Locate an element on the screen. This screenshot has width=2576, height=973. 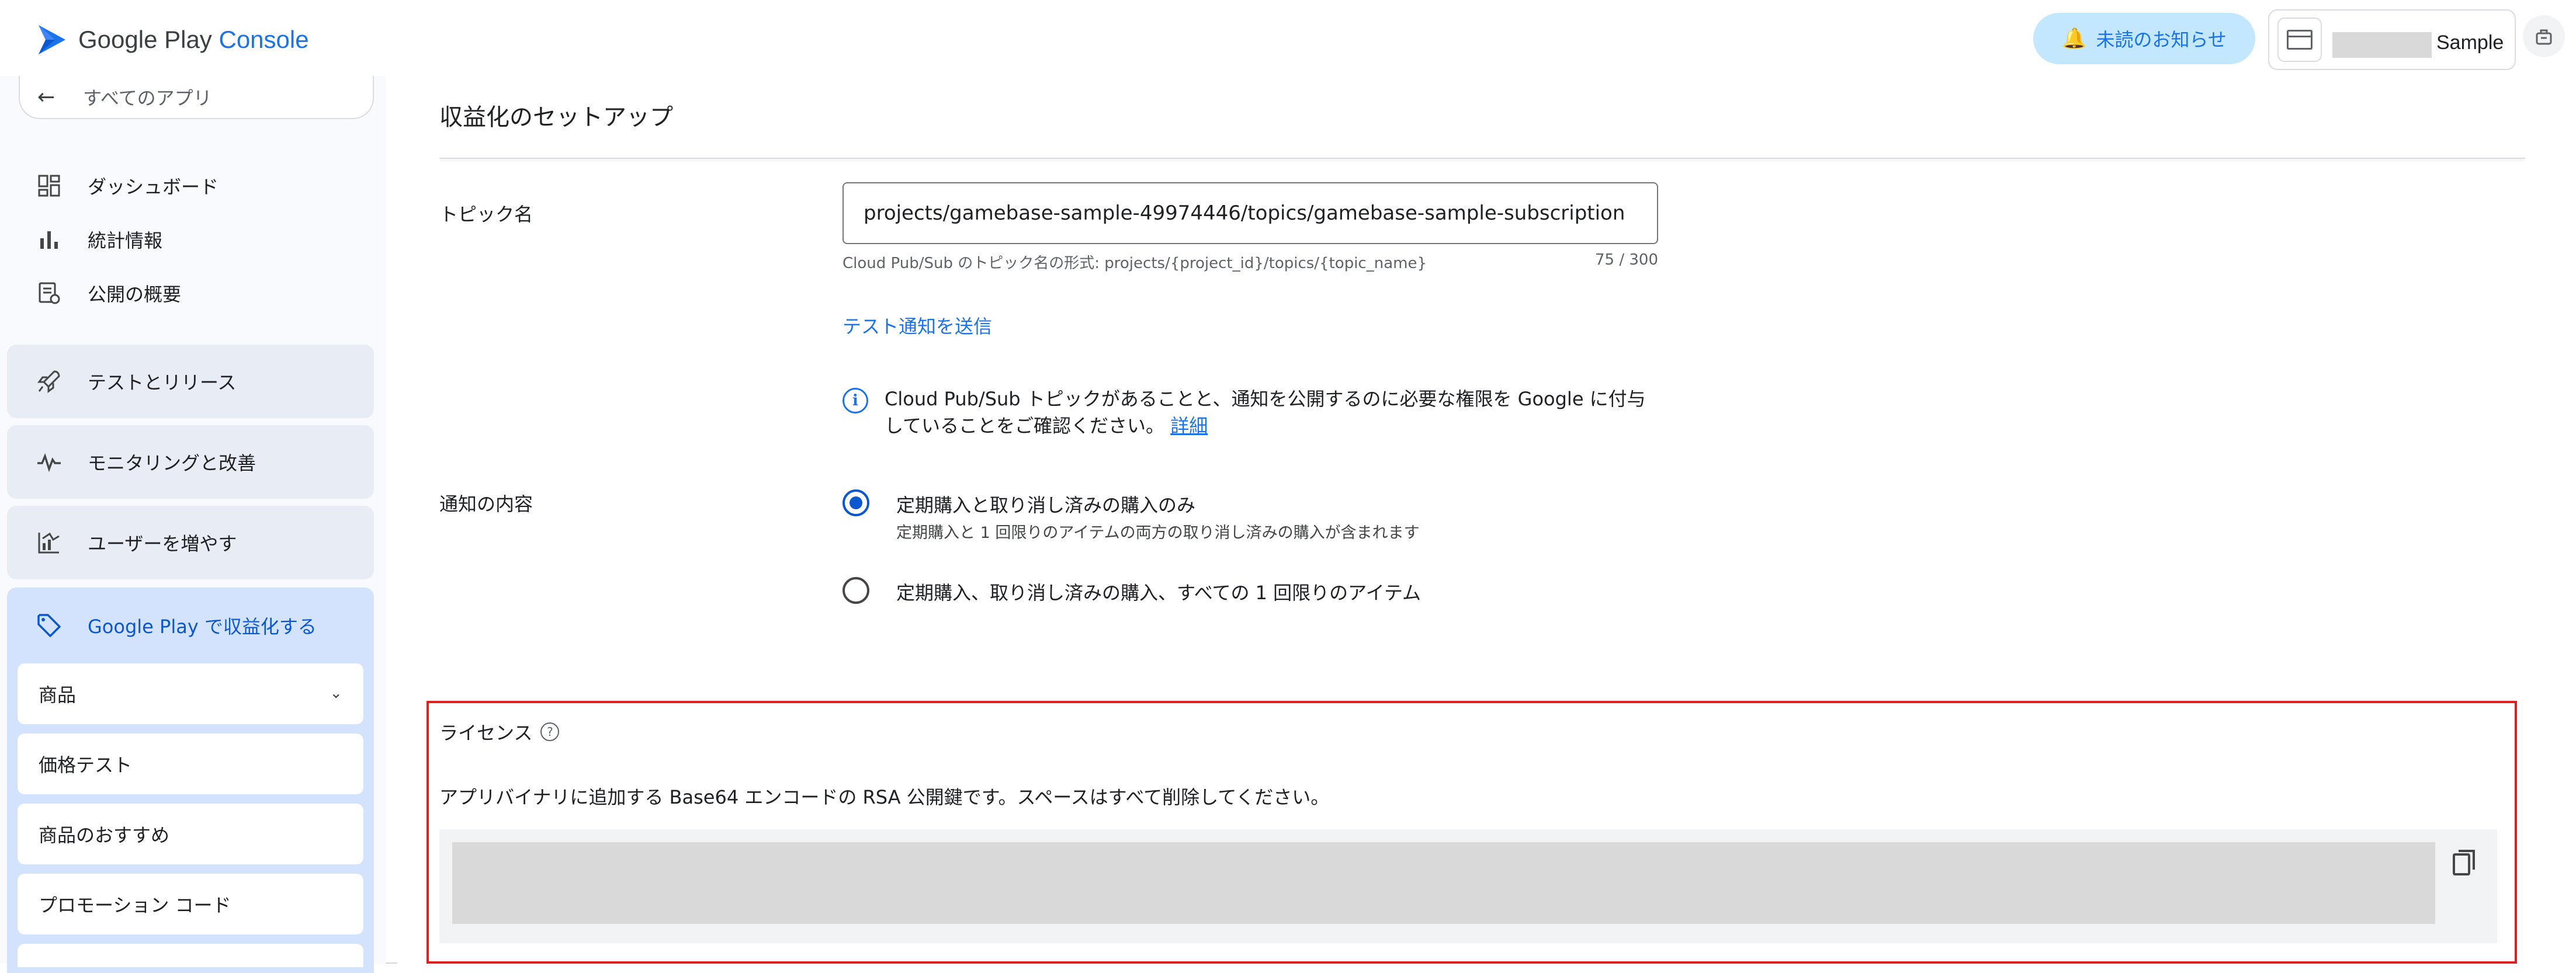
license-title-text: ライセンス is located at coordinates (486, 733).